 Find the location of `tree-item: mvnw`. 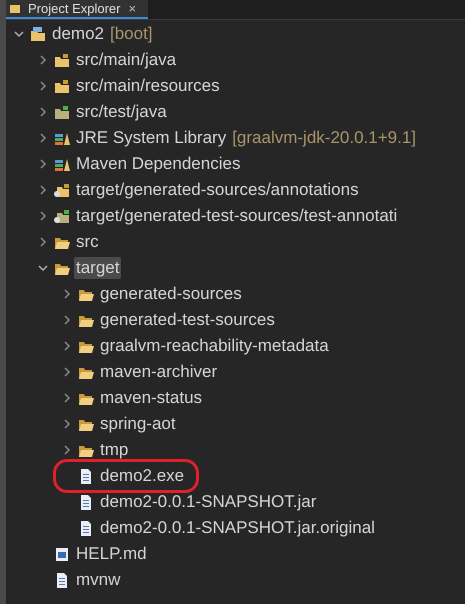

tree-item: mvnw is located at coordinates (98, 580).